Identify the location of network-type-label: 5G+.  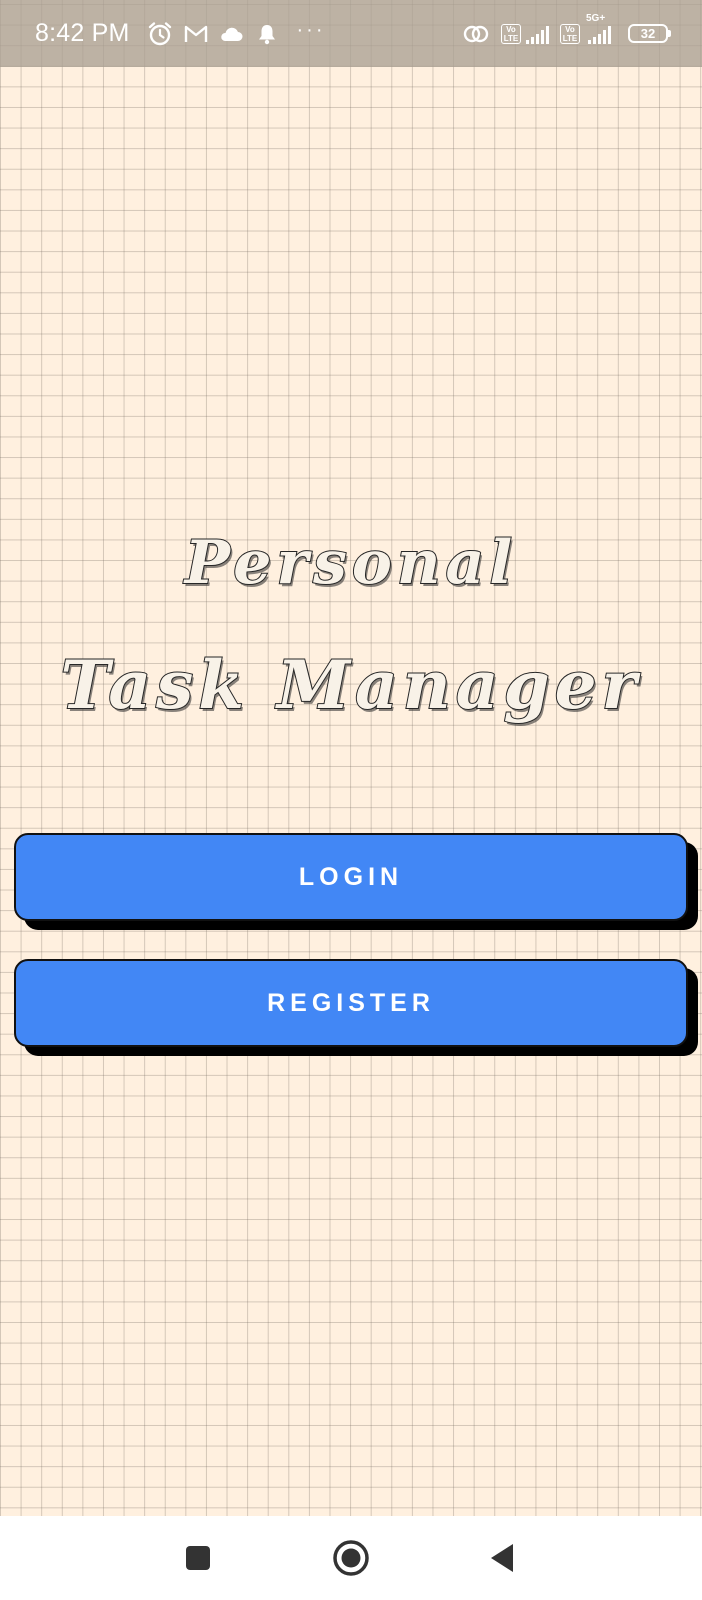
(596, 18).